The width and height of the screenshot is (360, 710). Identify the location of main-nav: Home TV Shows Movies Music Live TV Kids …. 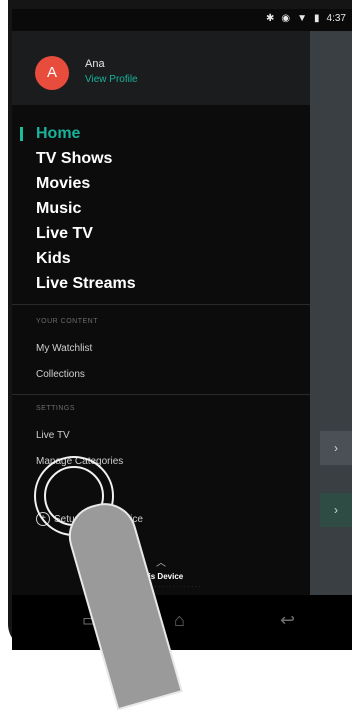
(86, 210).